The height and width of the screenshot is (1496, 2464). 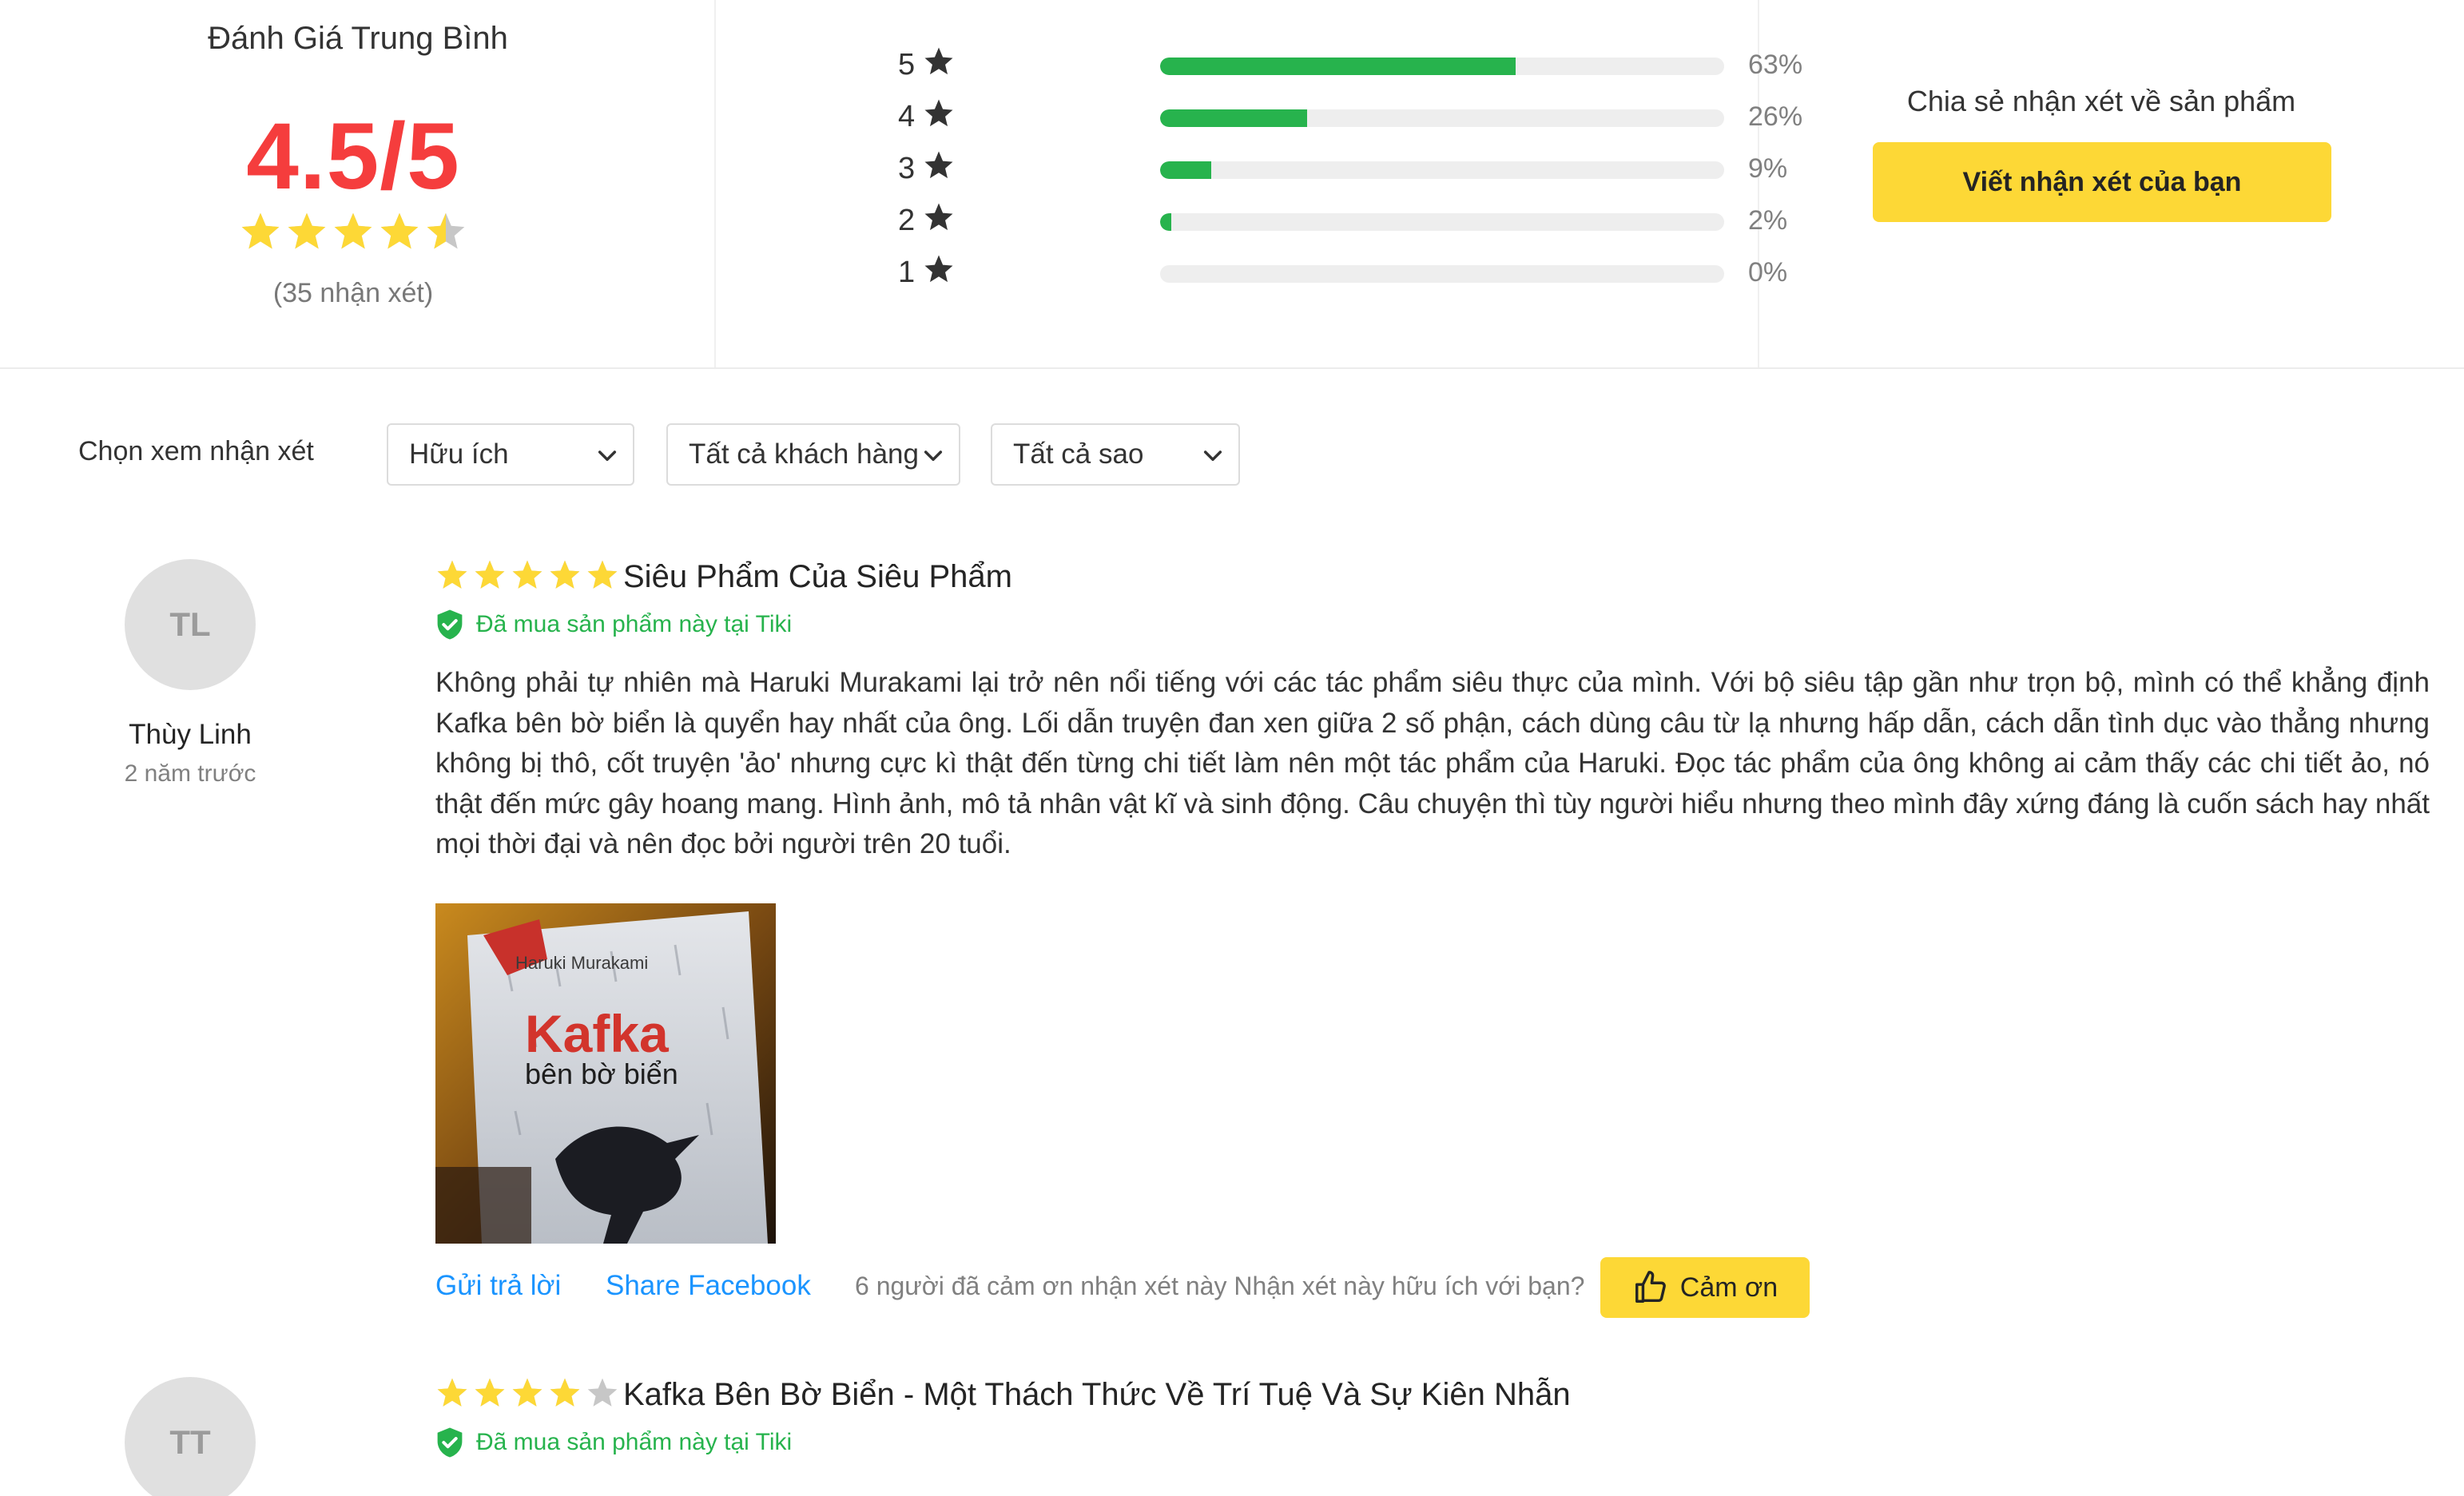 I want to click on thanks-button-label: Cảm ơn, so click(x=1729, y=1287).